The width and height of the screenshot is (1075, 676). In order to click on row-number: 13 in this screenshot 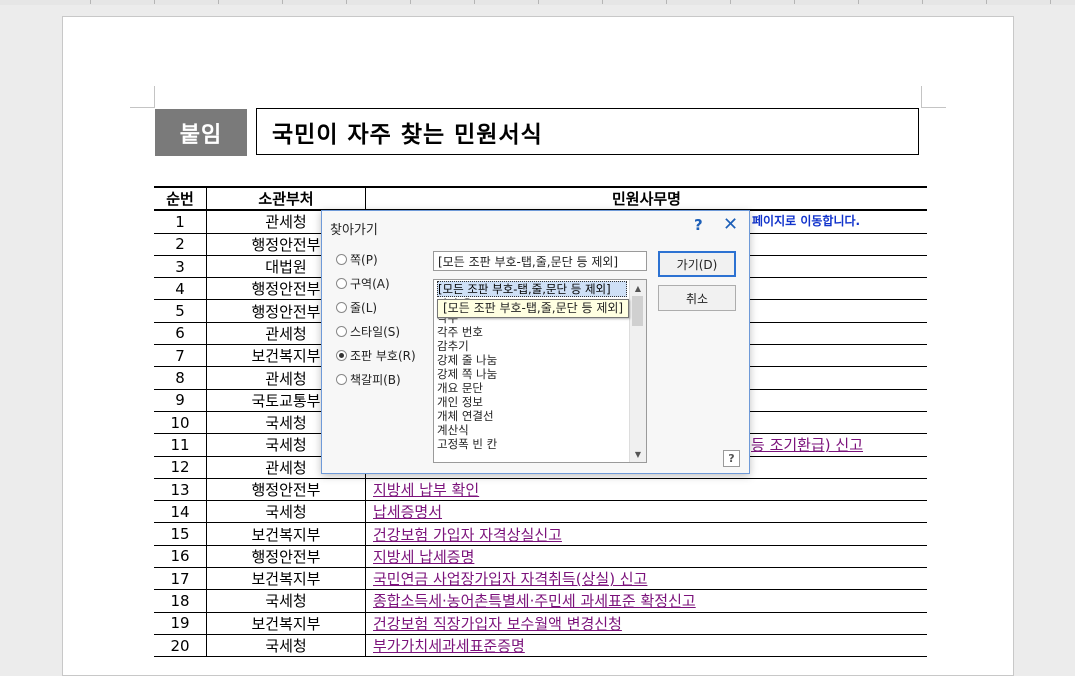, I will do `click(180, 490)`.